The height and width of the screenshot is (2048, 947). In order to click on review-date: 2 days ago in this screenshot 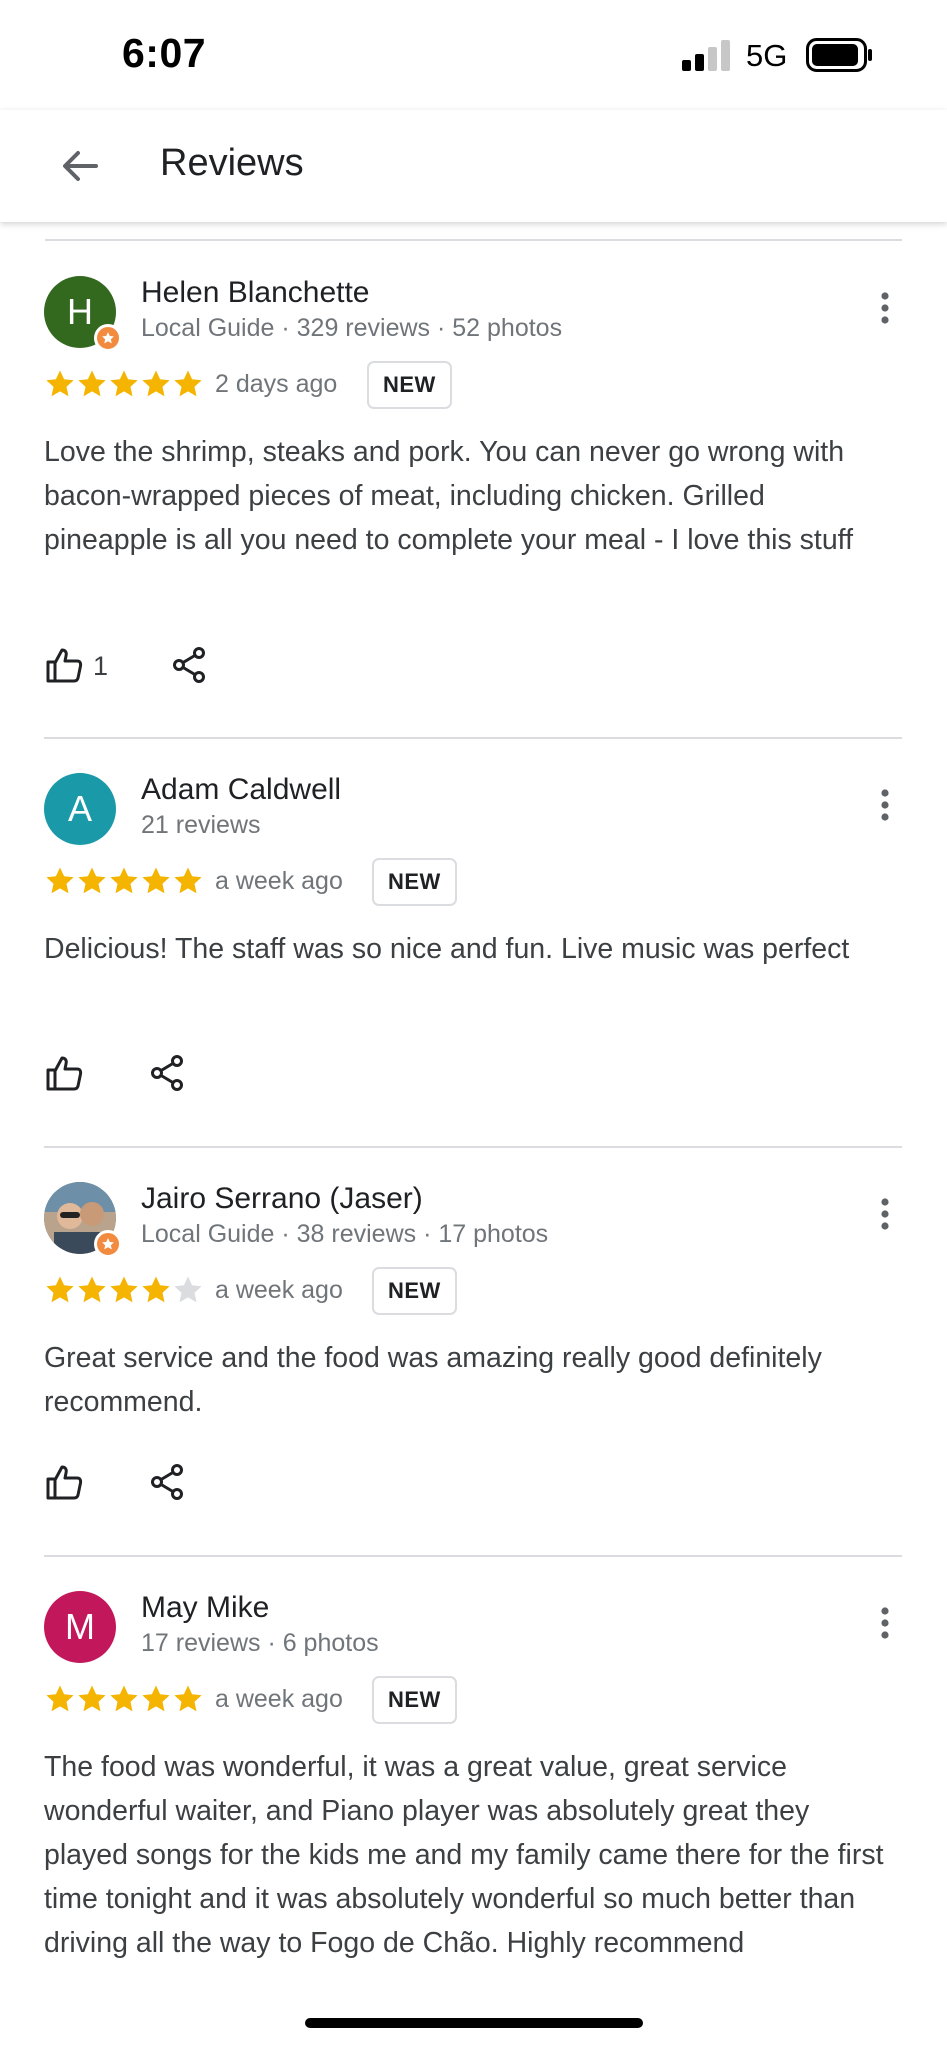, I will do `click(276, 384)`.